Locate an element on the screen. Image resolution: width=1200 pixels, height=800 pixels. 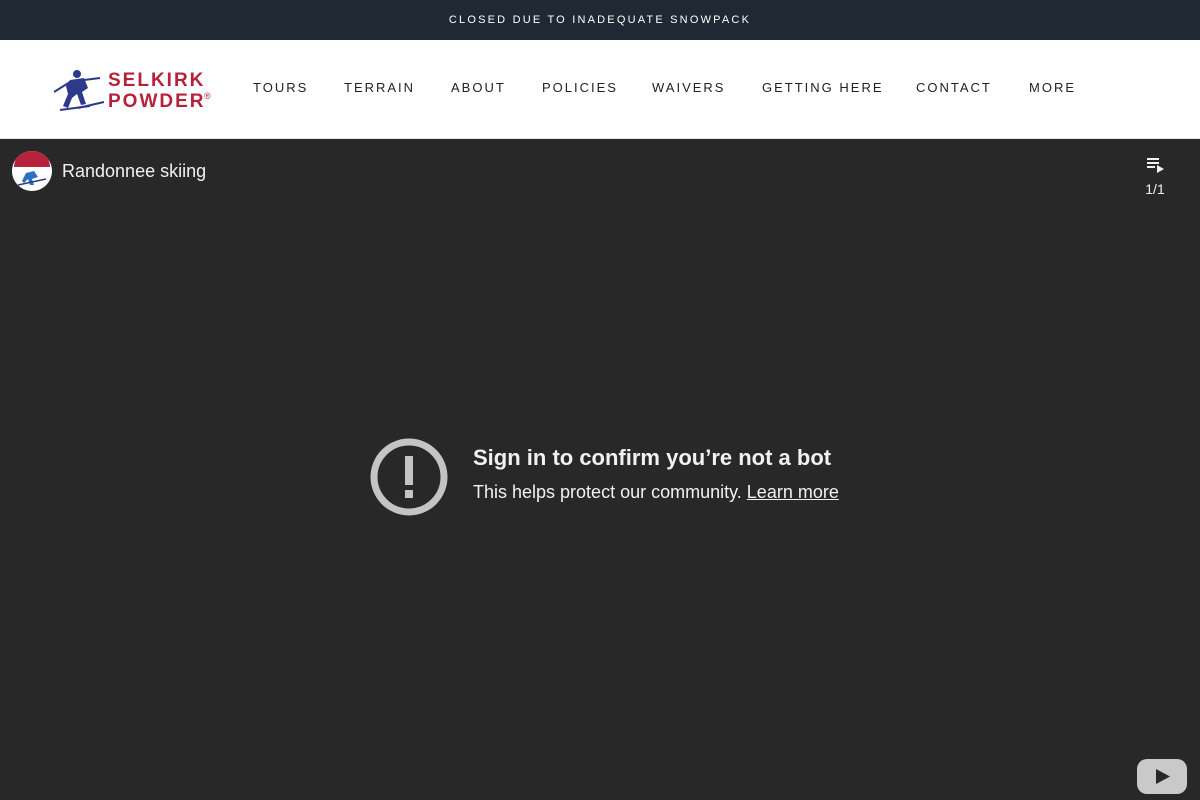
video-title: Randonnee skiing is located at coordinates (134, 171).